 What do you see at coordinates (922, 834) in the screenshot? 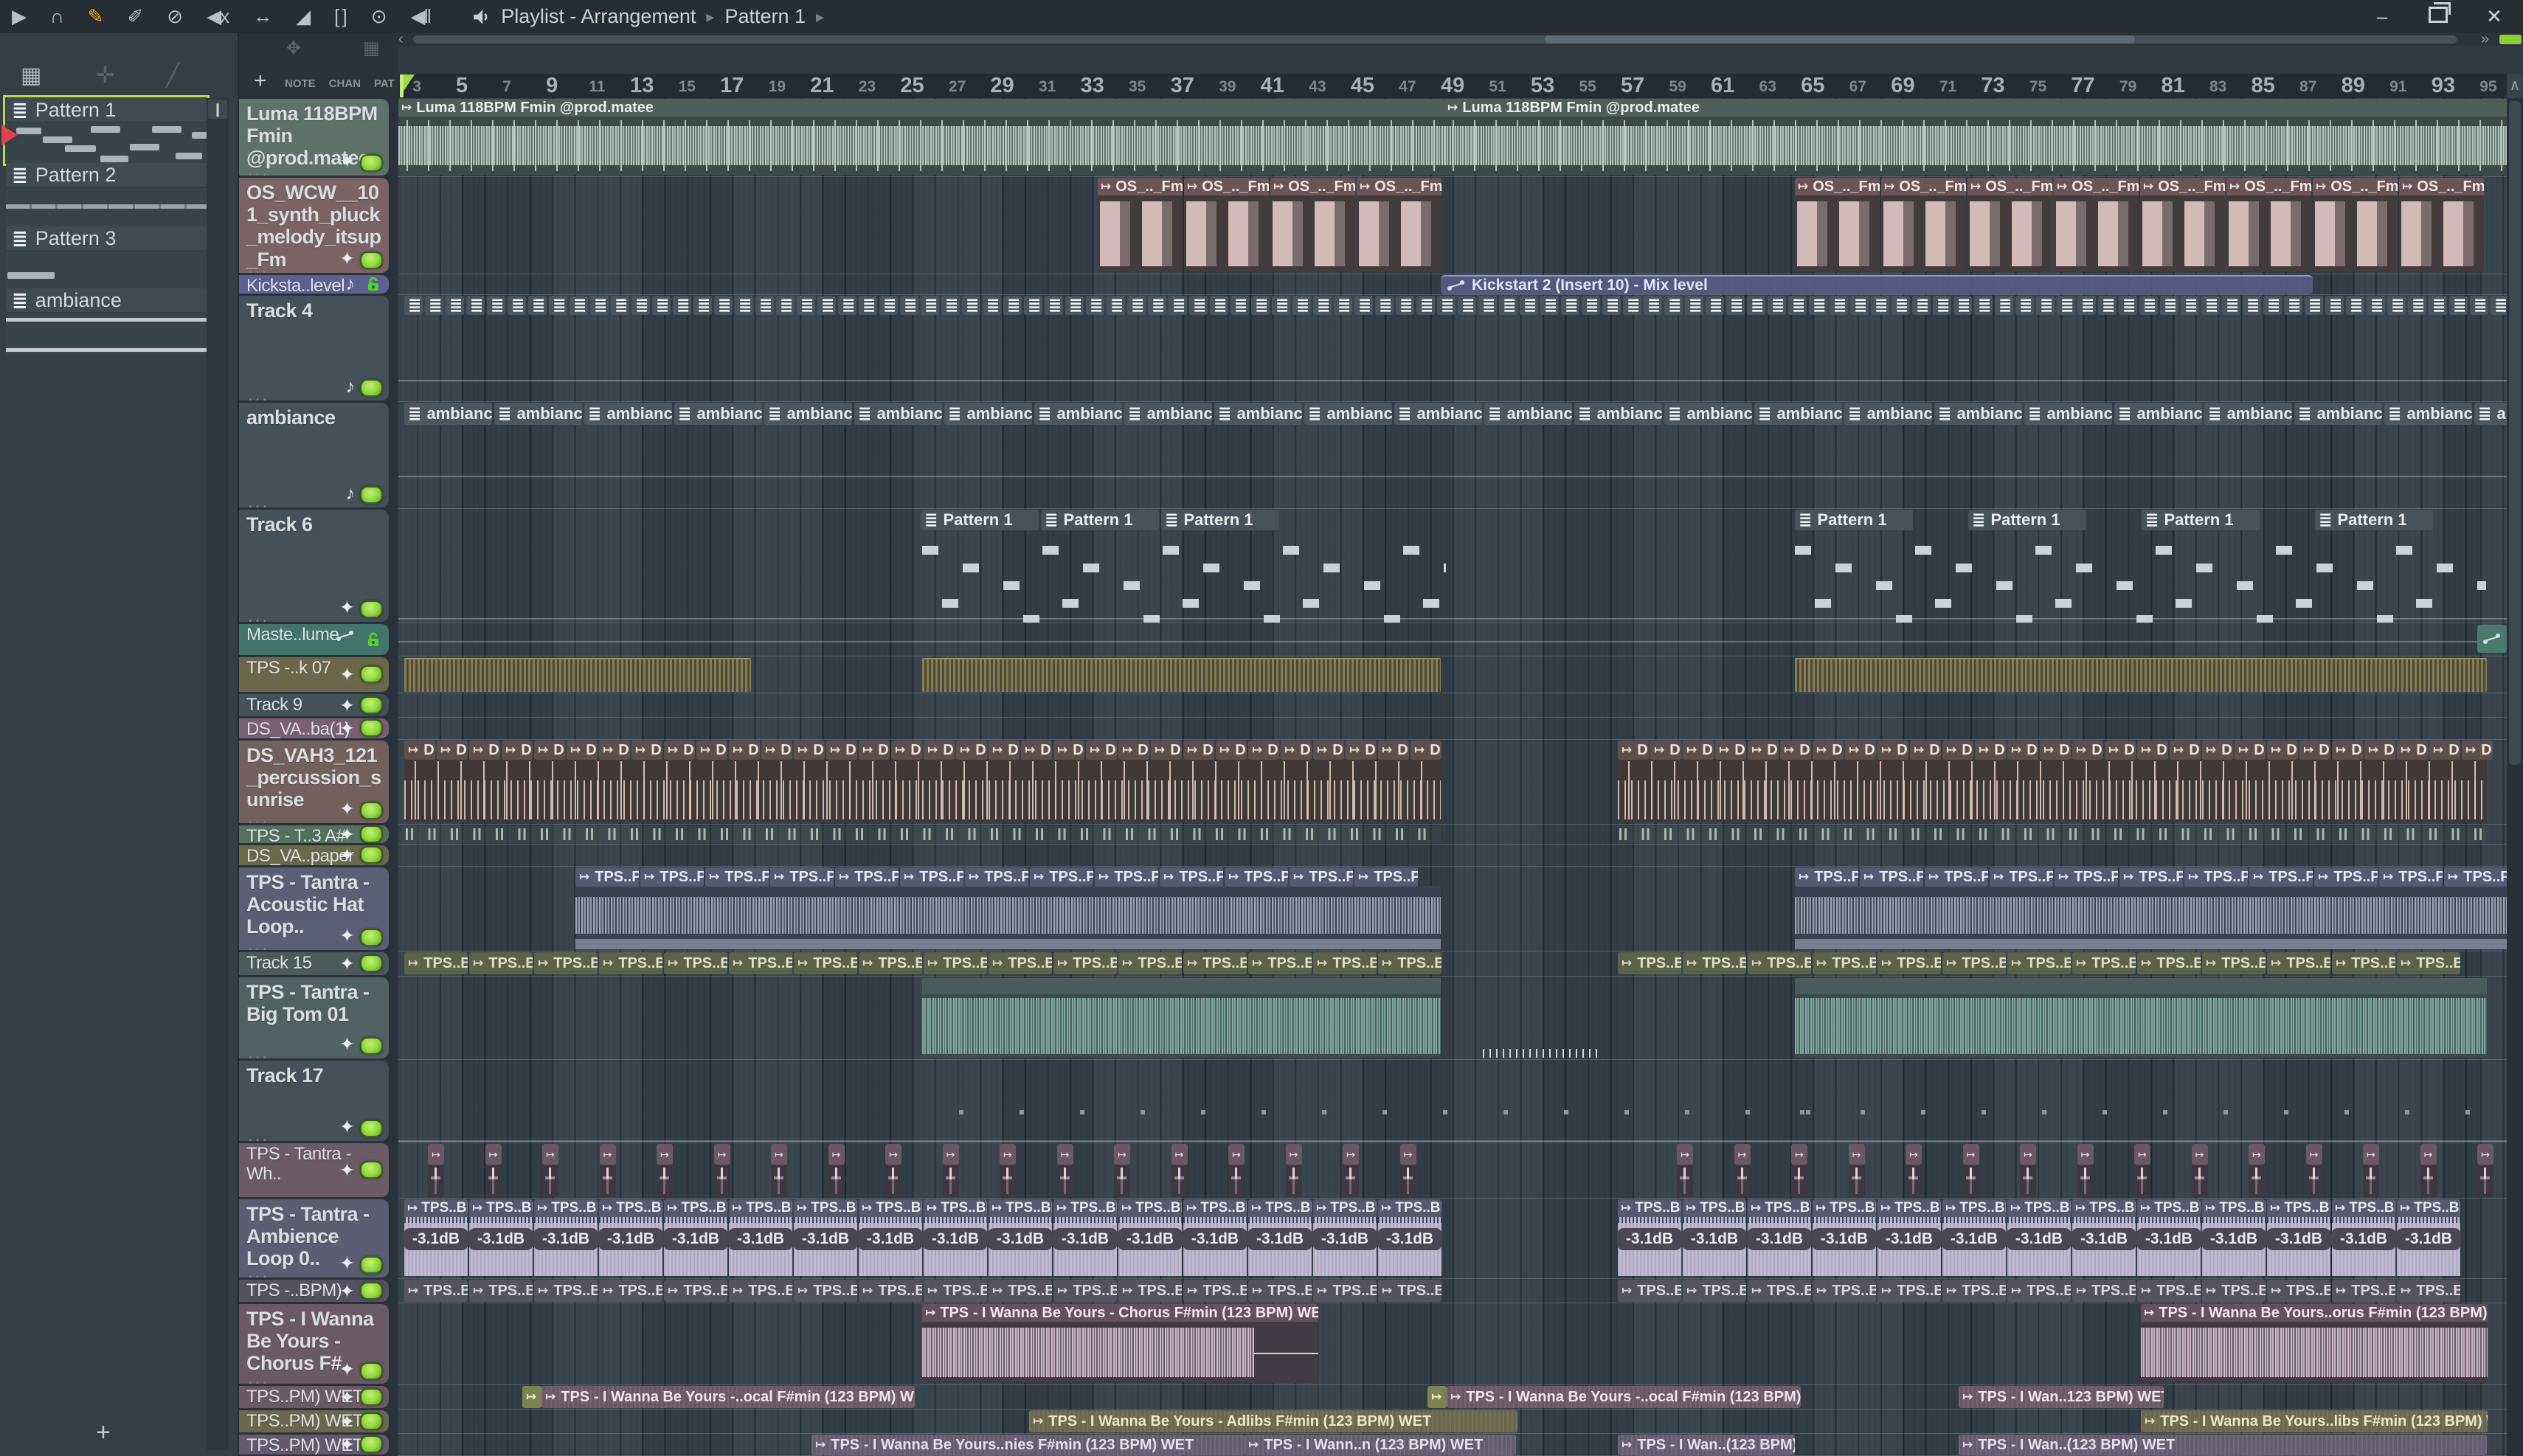
I see `tick-clip` at bounding box center [922, 834].